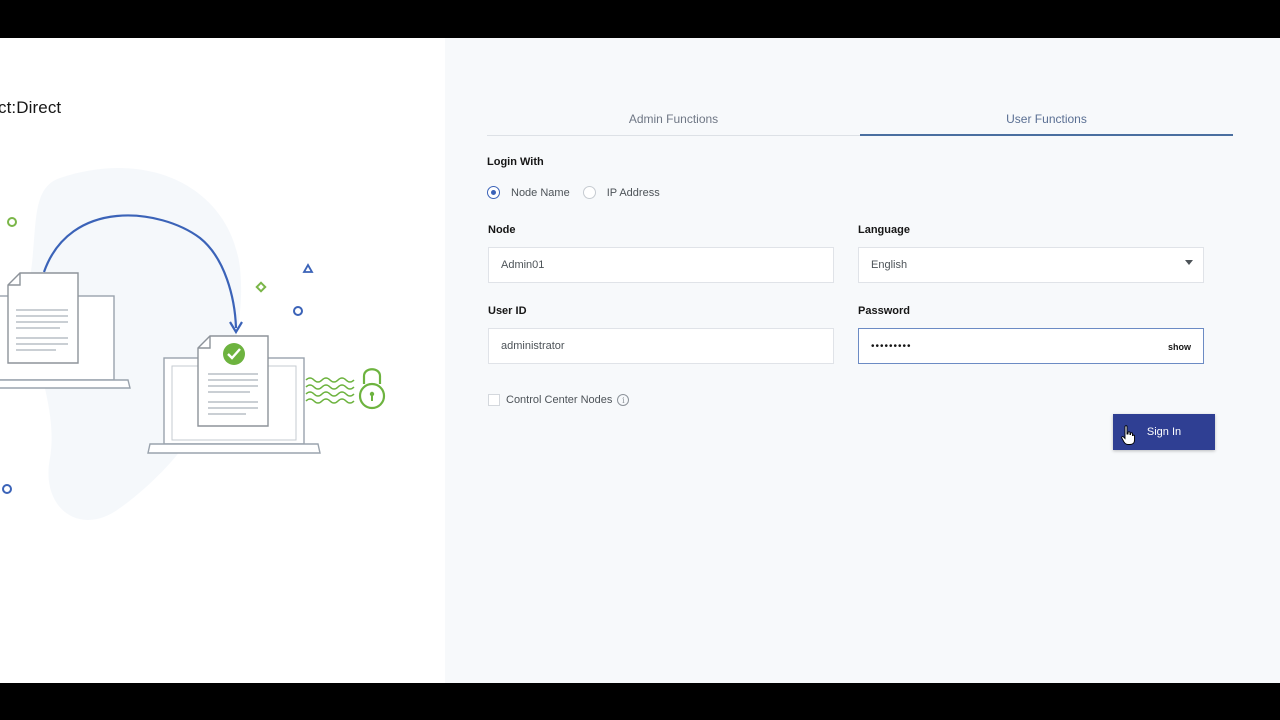 The image size is (1280, 720). I want to click on node-name-label: Node Name, so click(540, 193).